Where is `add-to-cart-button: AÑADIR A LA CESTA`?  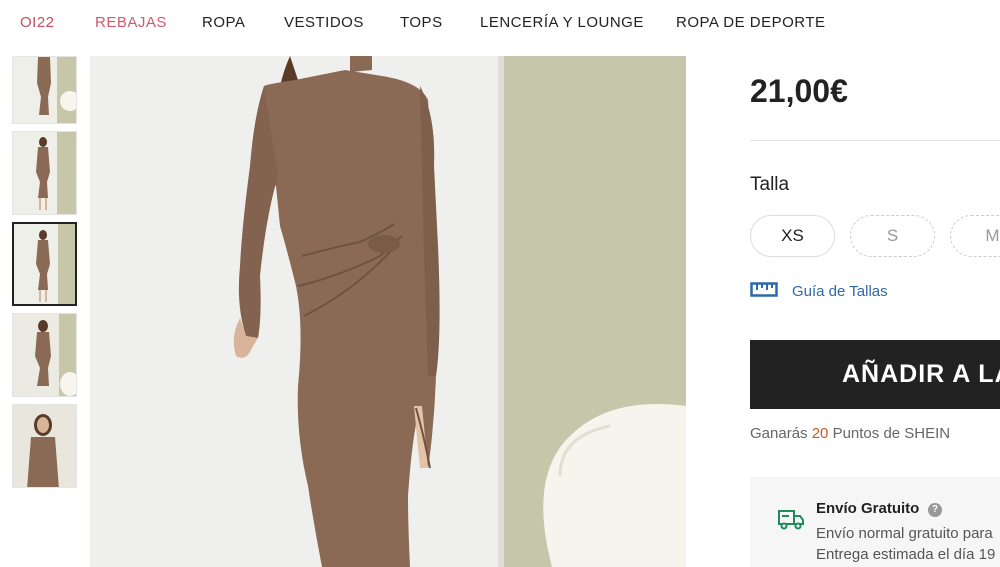 add-to-cart-button: AÑADIR A LA CESTA is located at coordinates (875, 374).